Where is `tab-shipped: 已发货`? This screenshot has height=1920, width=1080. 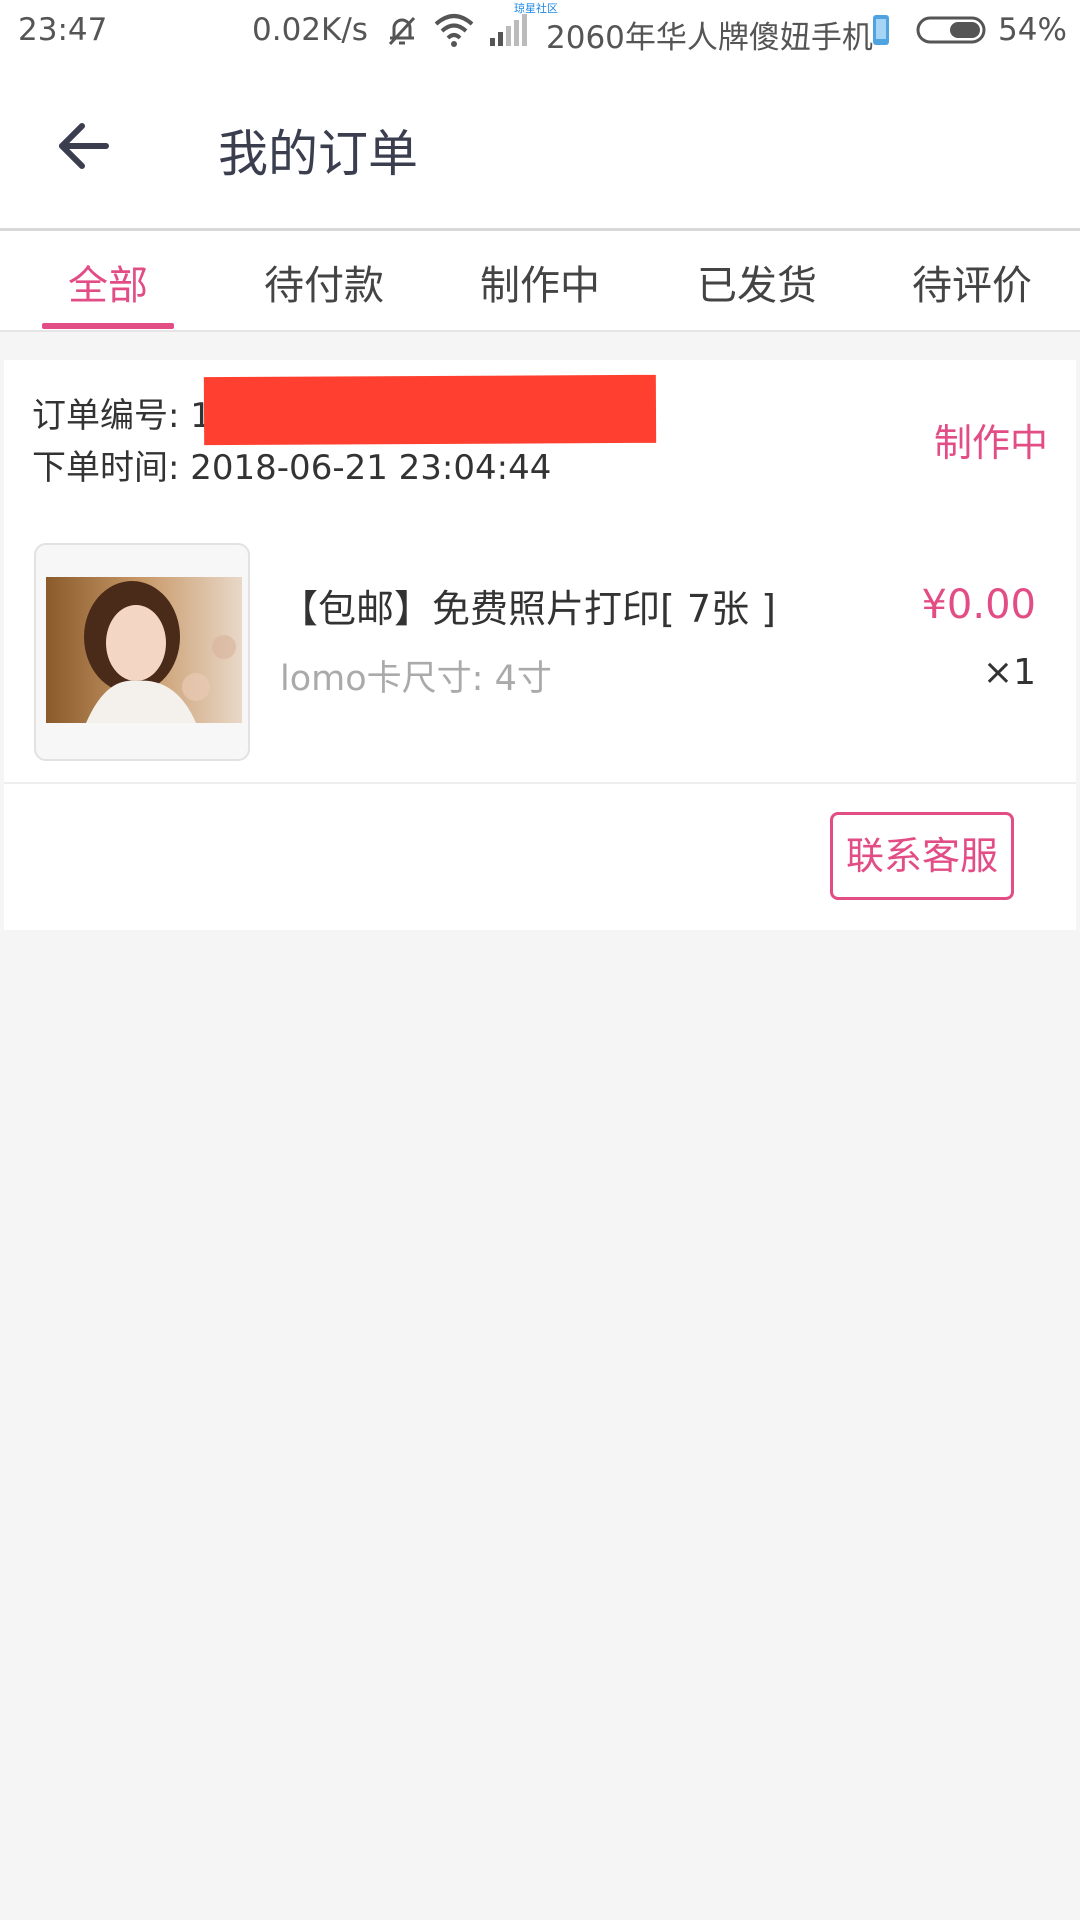 tab-shipped: 已发货 is located at coordinates (757, 282).